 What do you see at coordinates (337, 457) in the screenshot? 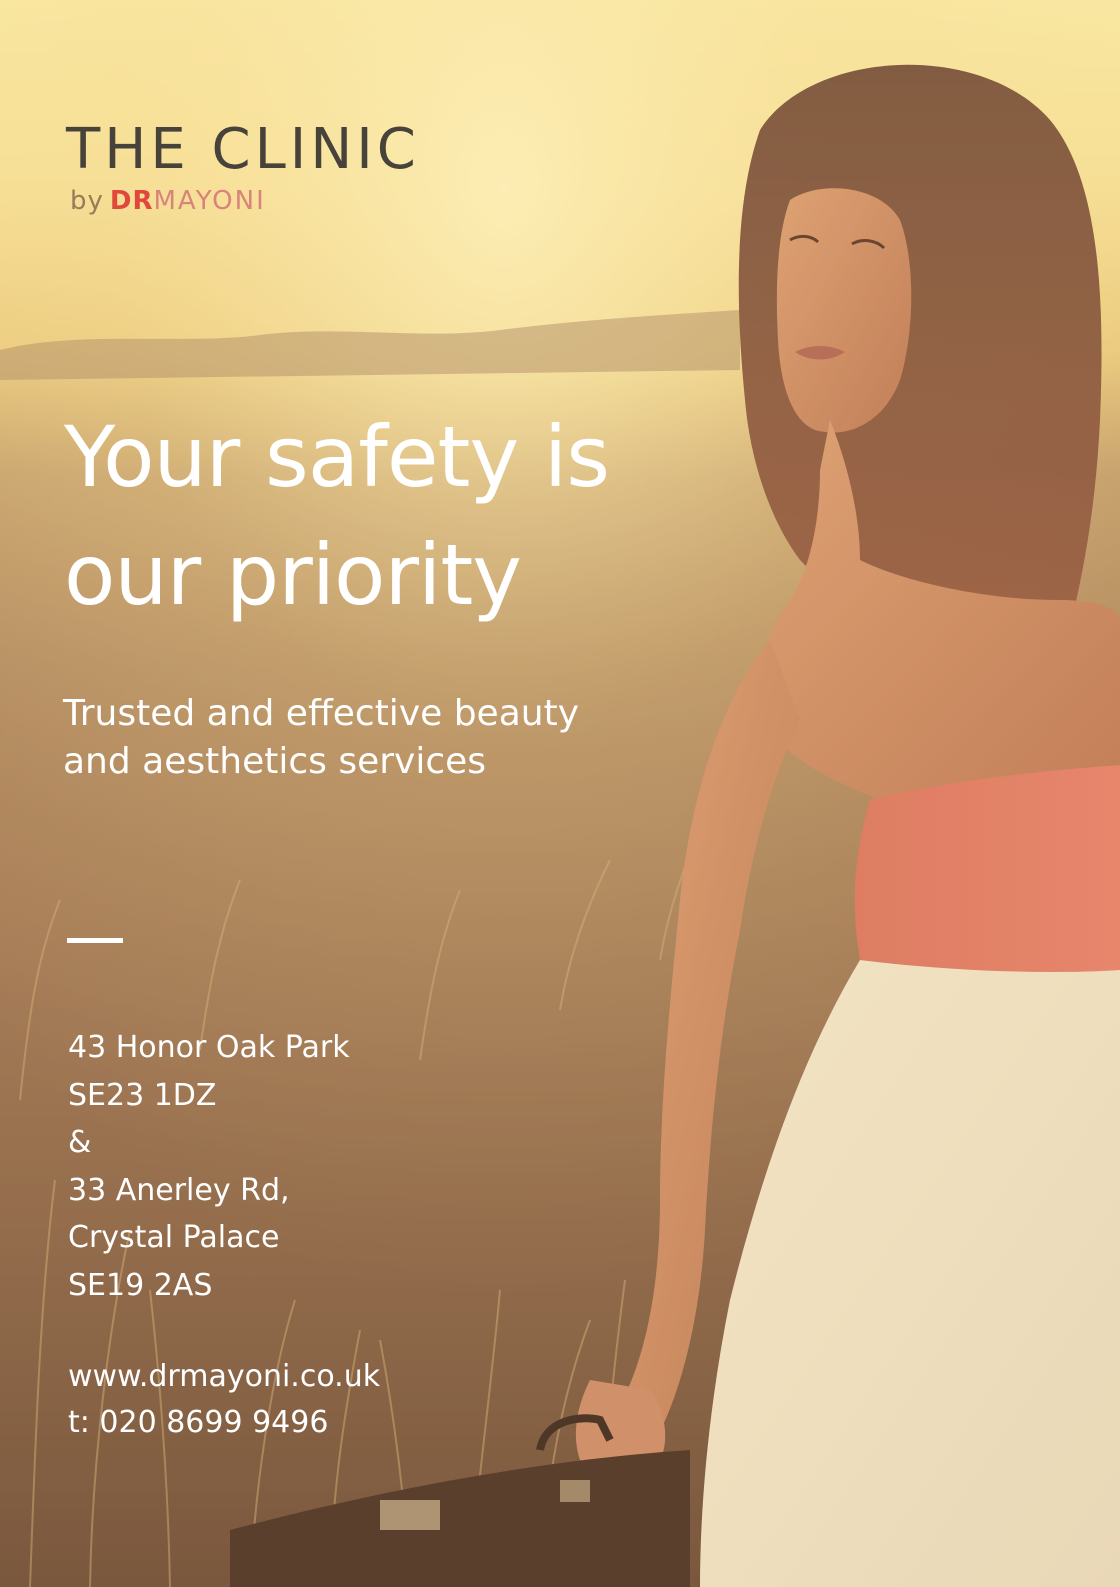
I see `headline-line-1: Your safety is` at bounding box center [337, 457].